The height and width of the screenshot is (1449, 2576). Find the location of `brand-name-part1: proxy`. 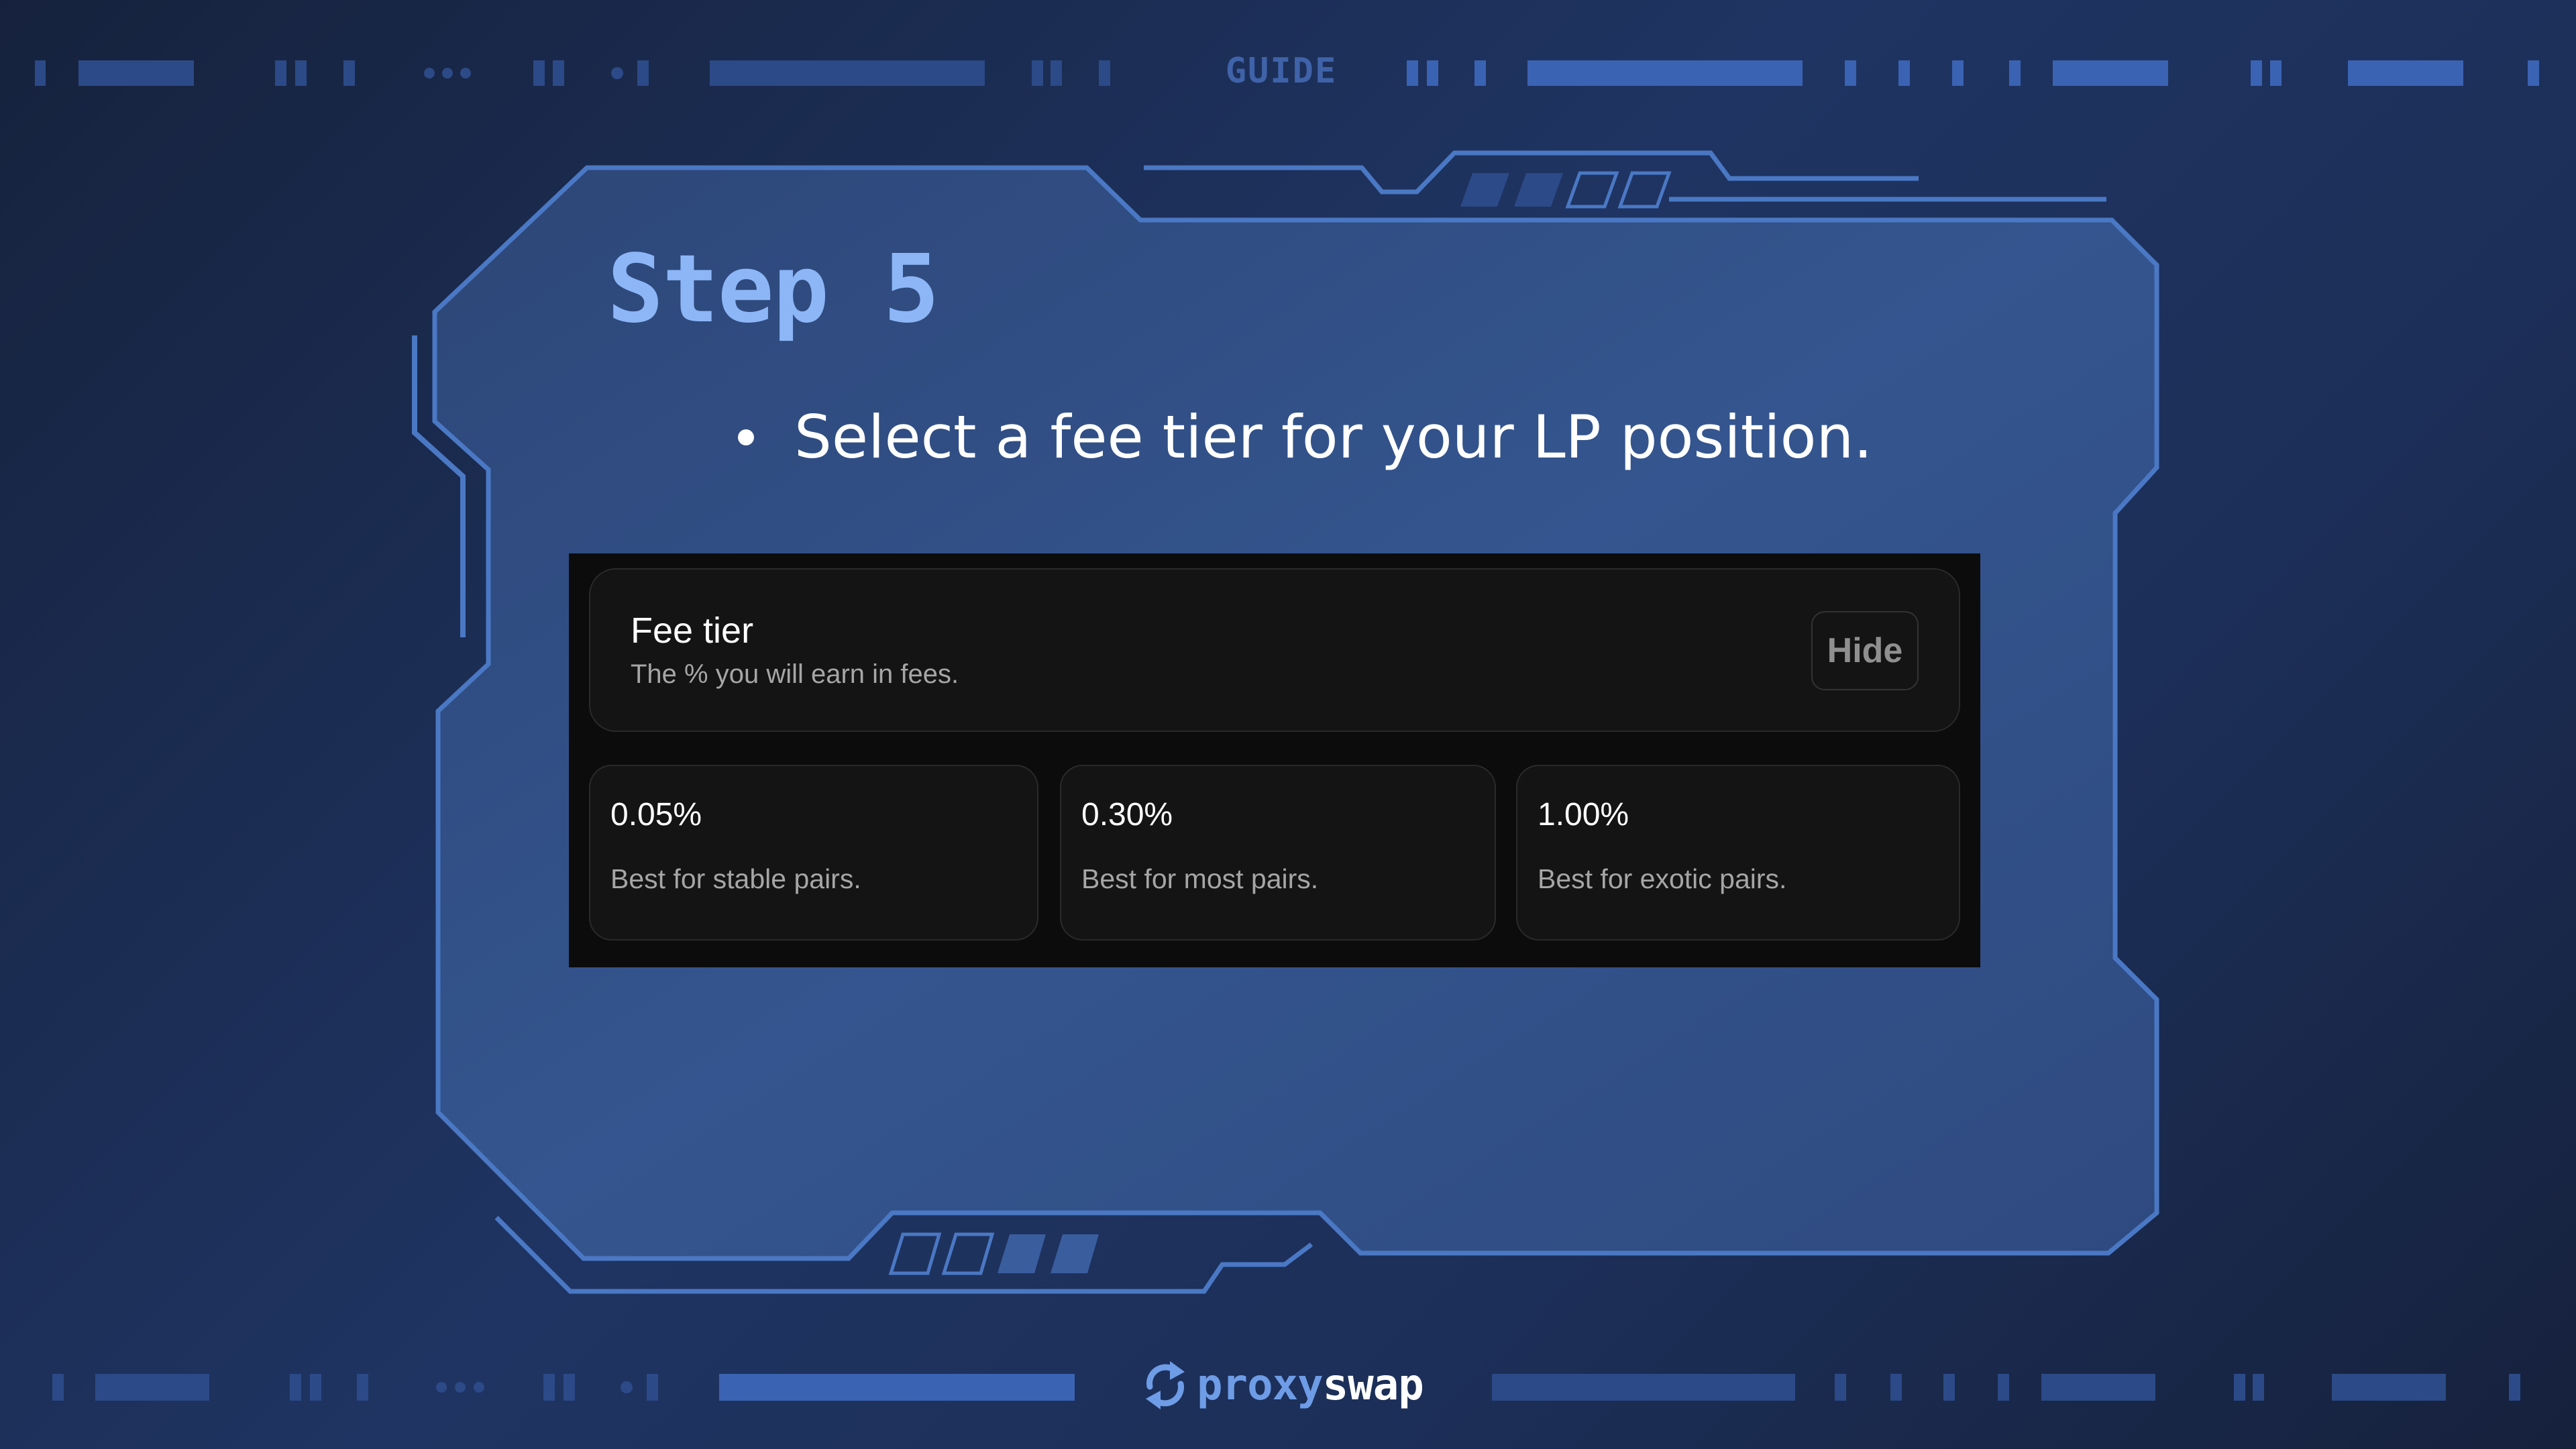

brand-name-part1: proxy is located at coordinates (1260, 1385).